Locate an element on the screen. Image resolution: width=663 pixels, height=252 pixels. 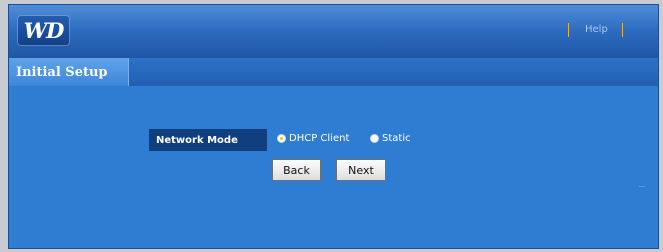
wd-logo-icon: WD is located at coordinates (43, 30).